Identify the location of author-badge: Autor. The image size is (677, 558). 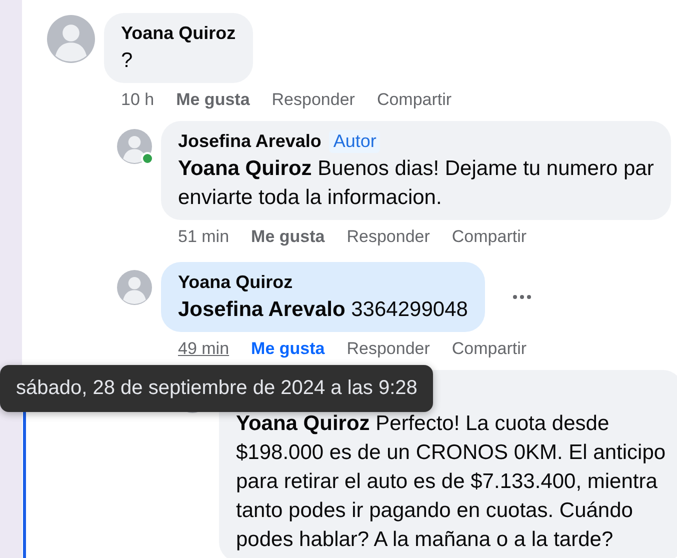
(354, 141).